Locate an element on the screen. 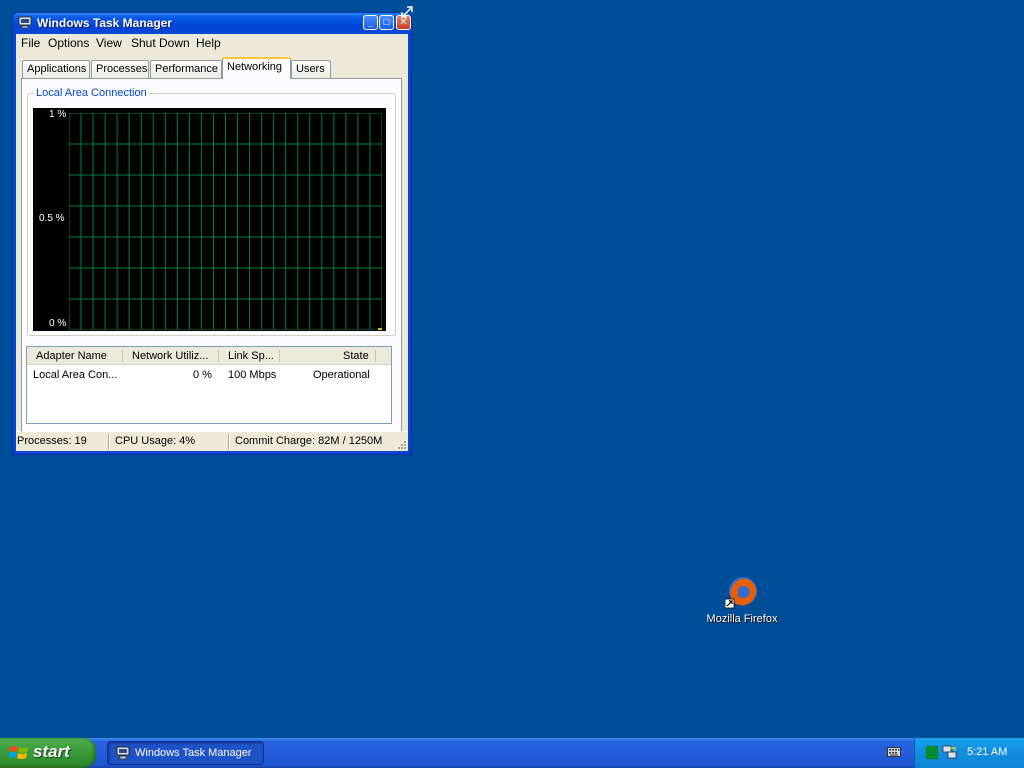 This screenshot has width=1024, height=768. menu-view: View is located at coordinates (109, 43).